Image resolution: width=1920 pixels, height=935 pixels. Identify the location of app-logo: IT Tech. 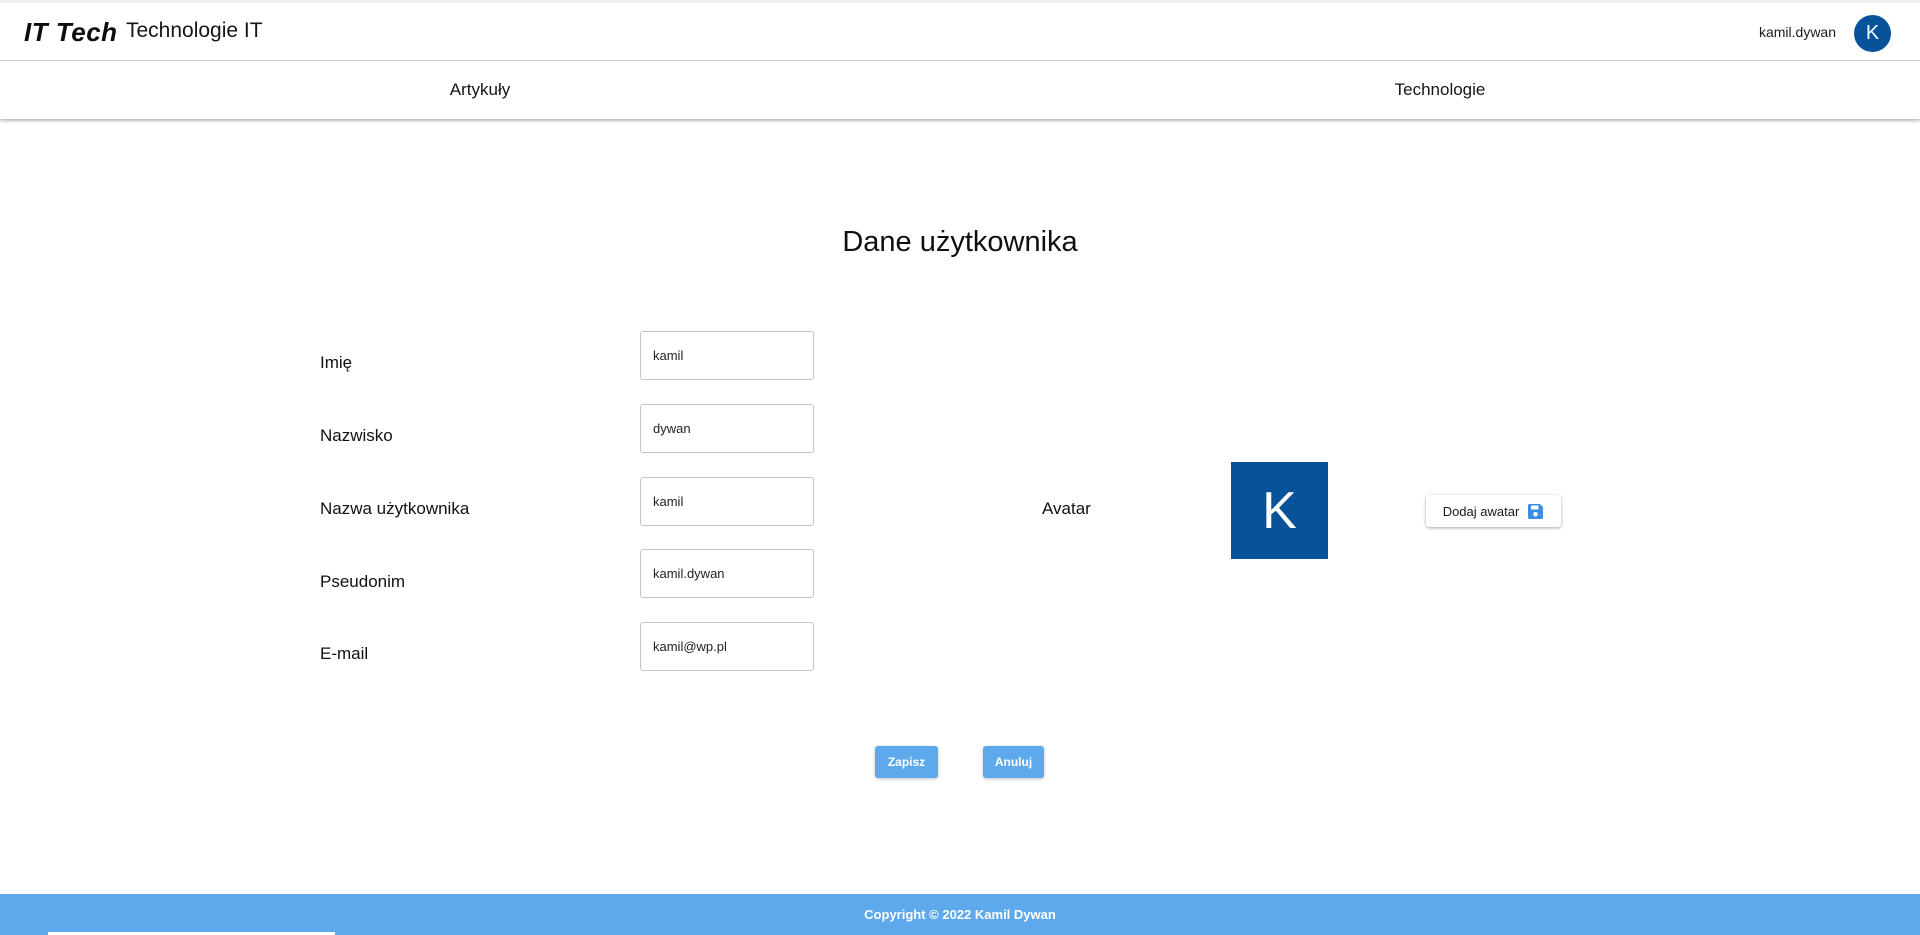
(71, 32).